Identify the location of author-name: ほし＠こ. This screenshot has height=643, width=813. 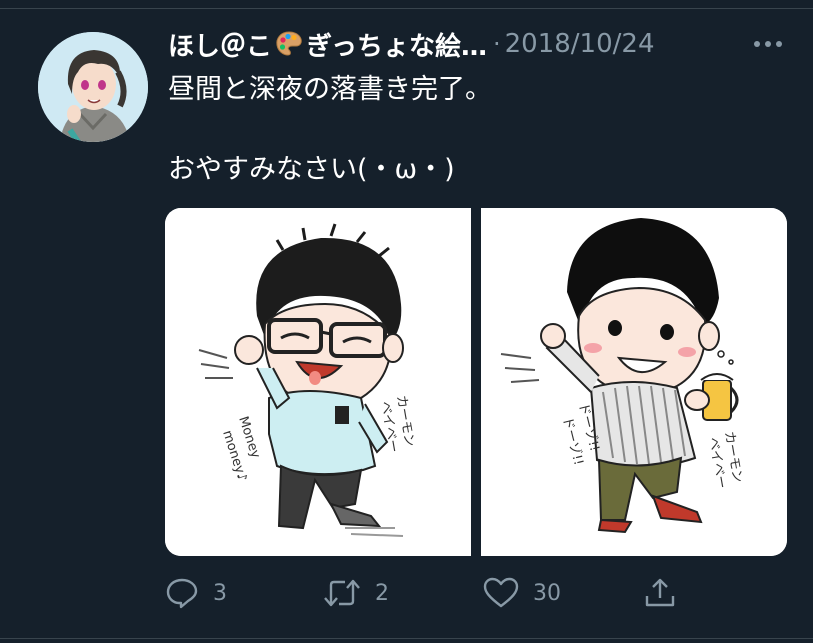
(220, 44).